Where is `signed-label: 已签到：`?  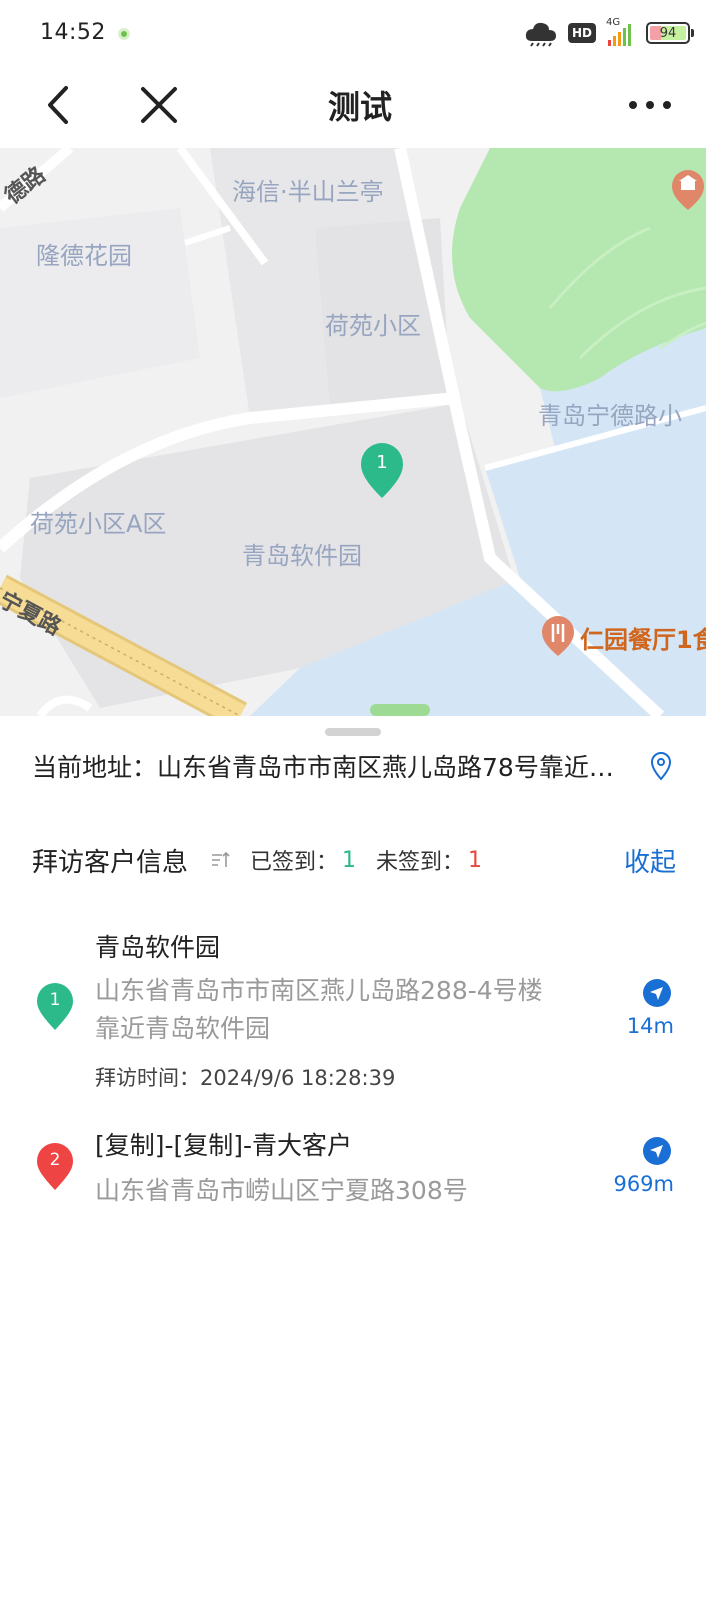
signed-label: 已签到： is located at coordinates (294, 862).